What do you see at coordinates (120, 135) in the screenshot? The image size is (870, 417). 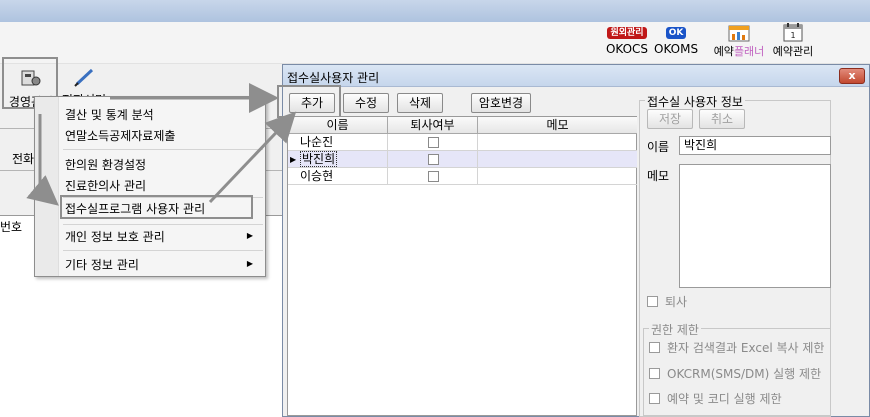 I see `menu-item-tax-data: 연말소득공제자료제출` at bounding box center [120, 135].